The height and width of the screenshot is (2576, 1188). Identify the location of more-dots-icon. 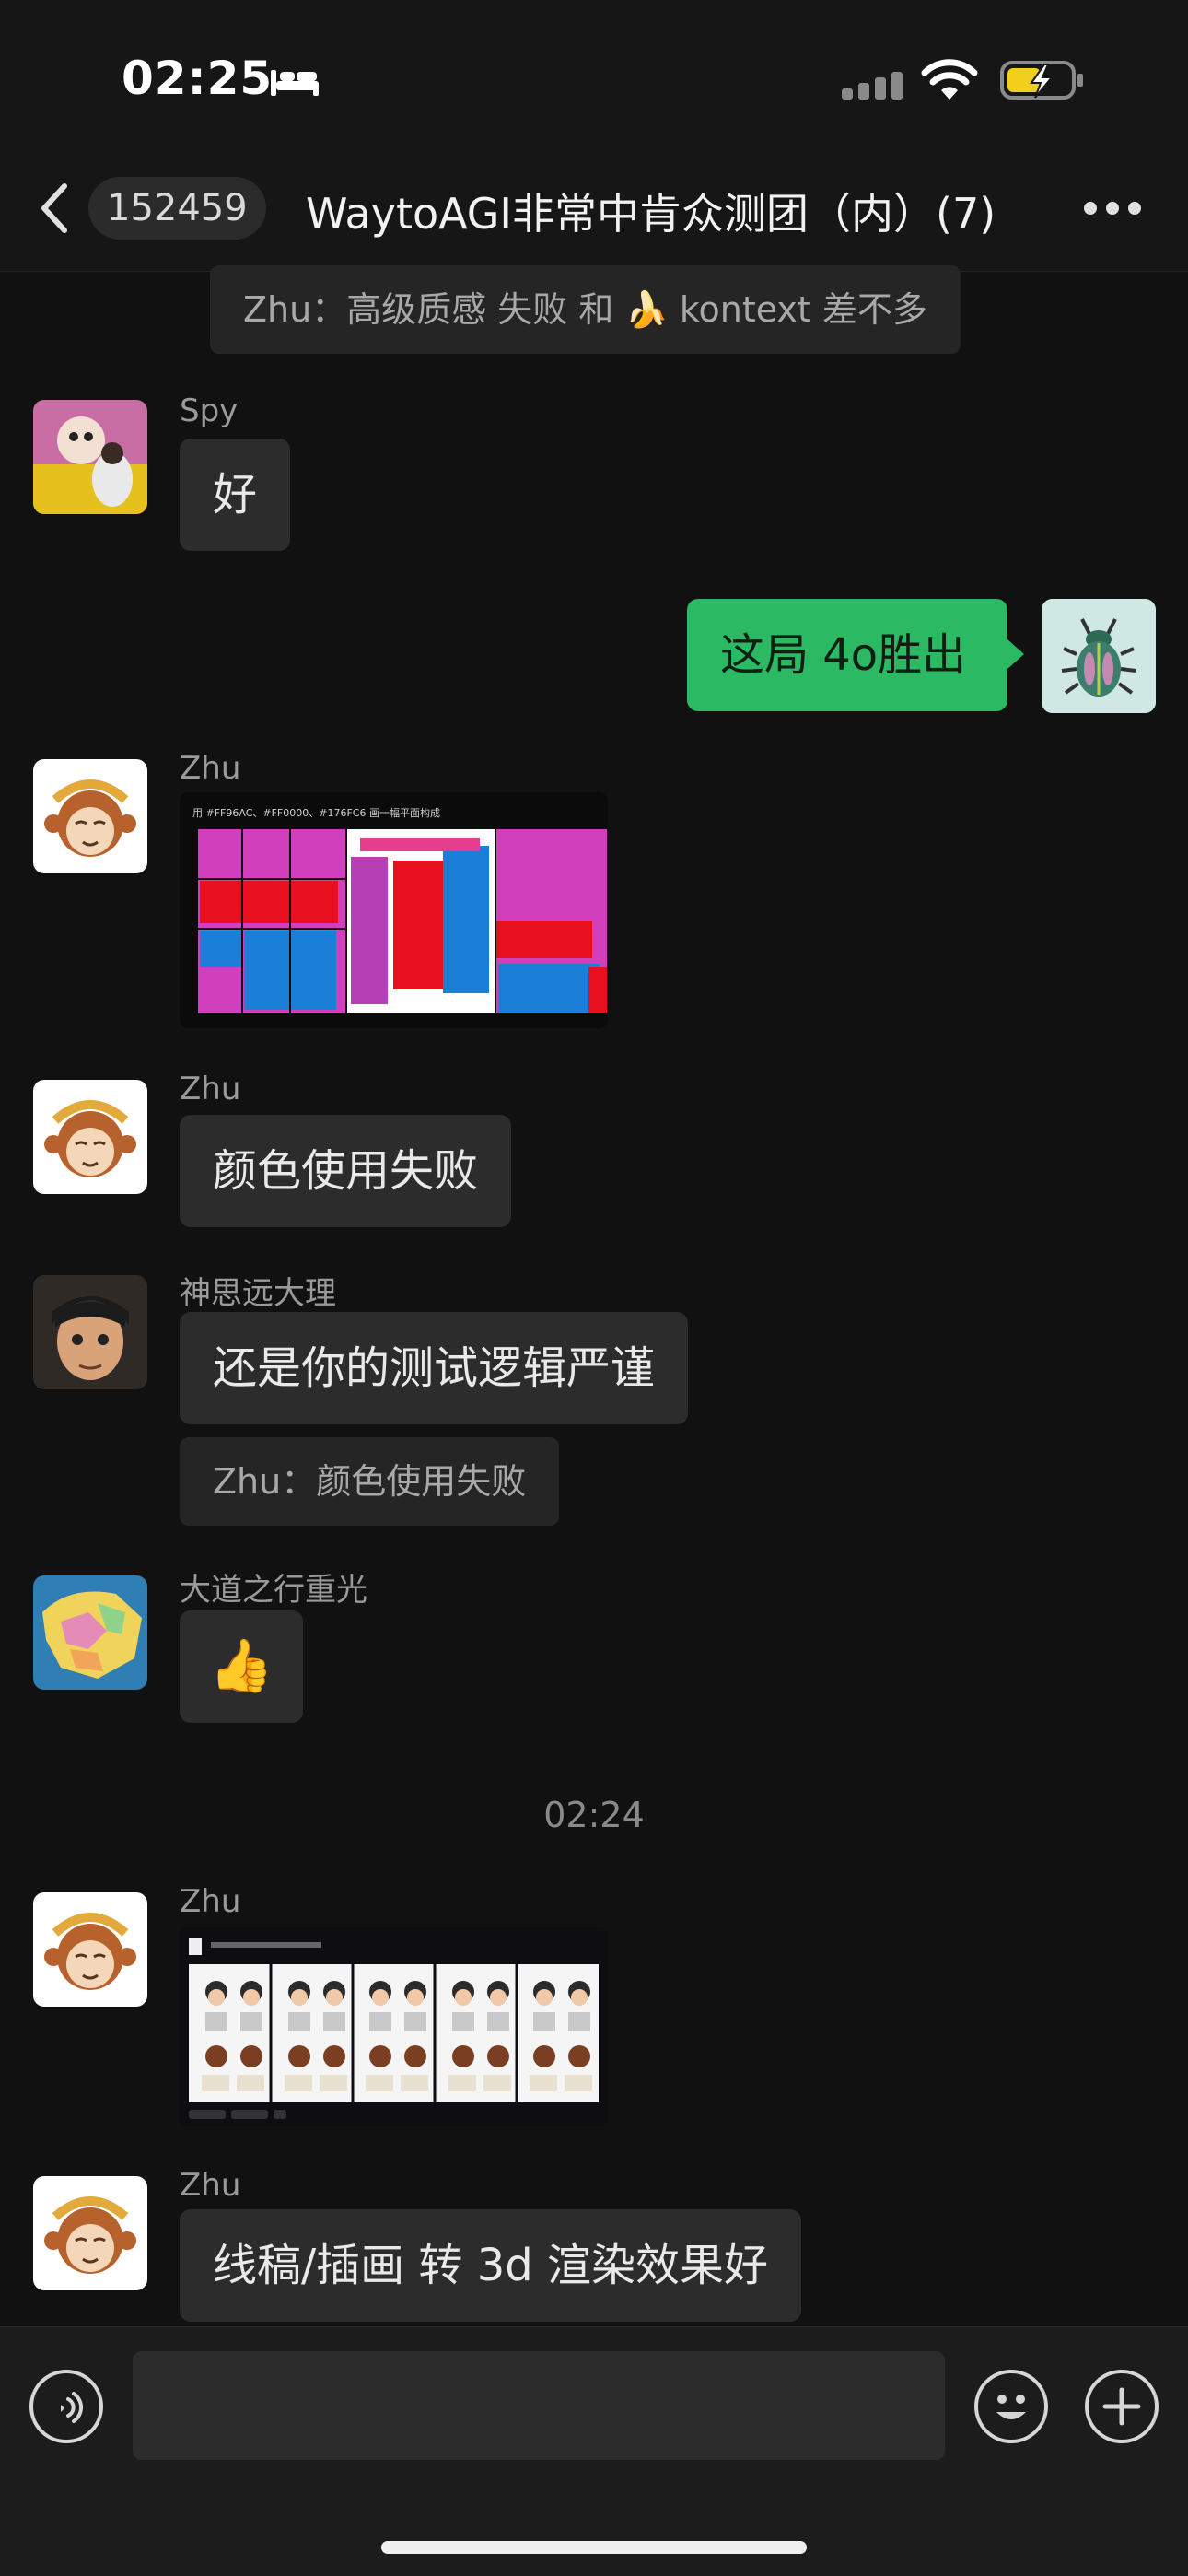
(1112, 208).